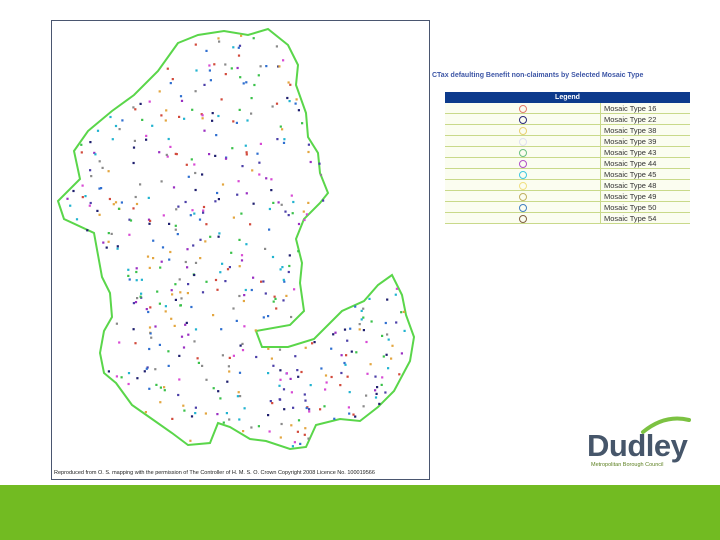 This screenshot has width=720, height=540. What do you see at coordinates (645, 141) in the screenshot?
I see `legend-label: Mosaic Type 39` at bounding box center [645, 141].